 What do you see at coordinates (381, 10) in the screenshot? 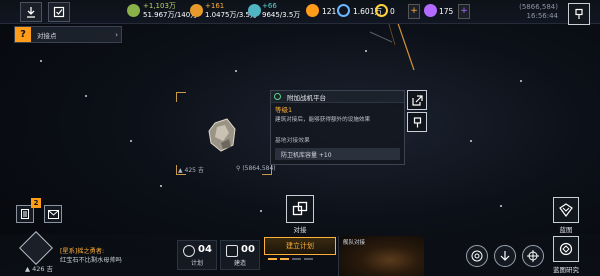
I see `token-icon` at bounding box center [381, 10].